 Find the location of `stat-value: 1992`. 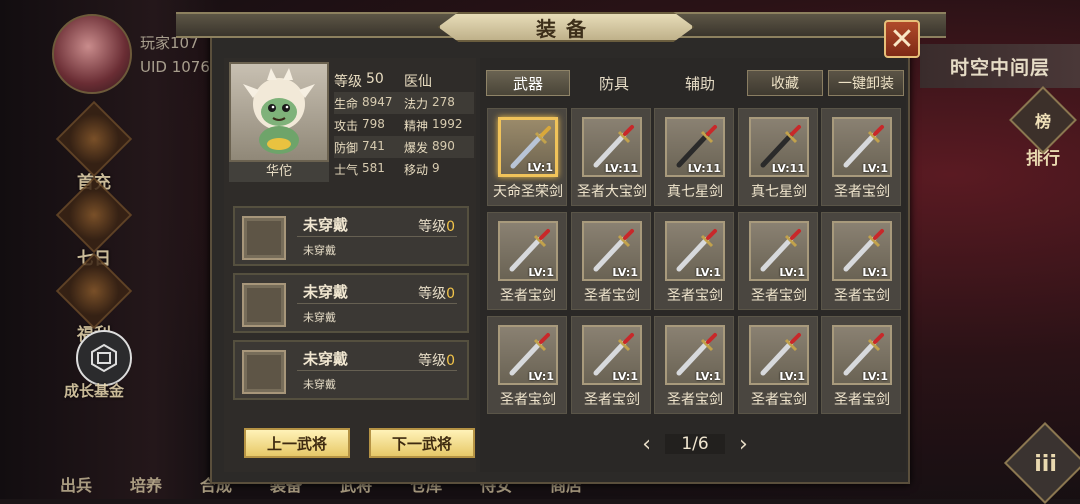

stat-value: 1992 is located at coordinates (447, 123).